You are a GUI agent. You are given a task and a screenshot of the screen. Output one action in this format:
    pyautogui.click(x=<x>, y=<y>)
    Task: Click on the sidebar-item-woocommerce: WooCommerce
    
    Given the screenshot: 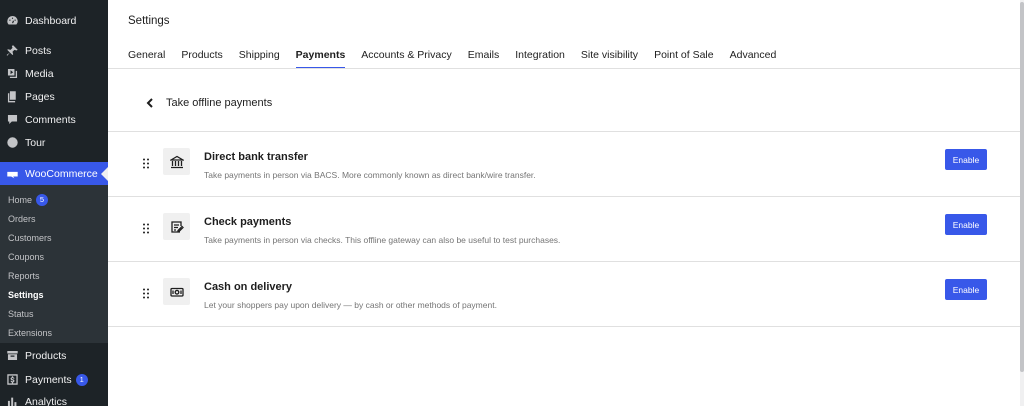 What is the action you would take?
    pyautogui.click(x=54, y=174)
    